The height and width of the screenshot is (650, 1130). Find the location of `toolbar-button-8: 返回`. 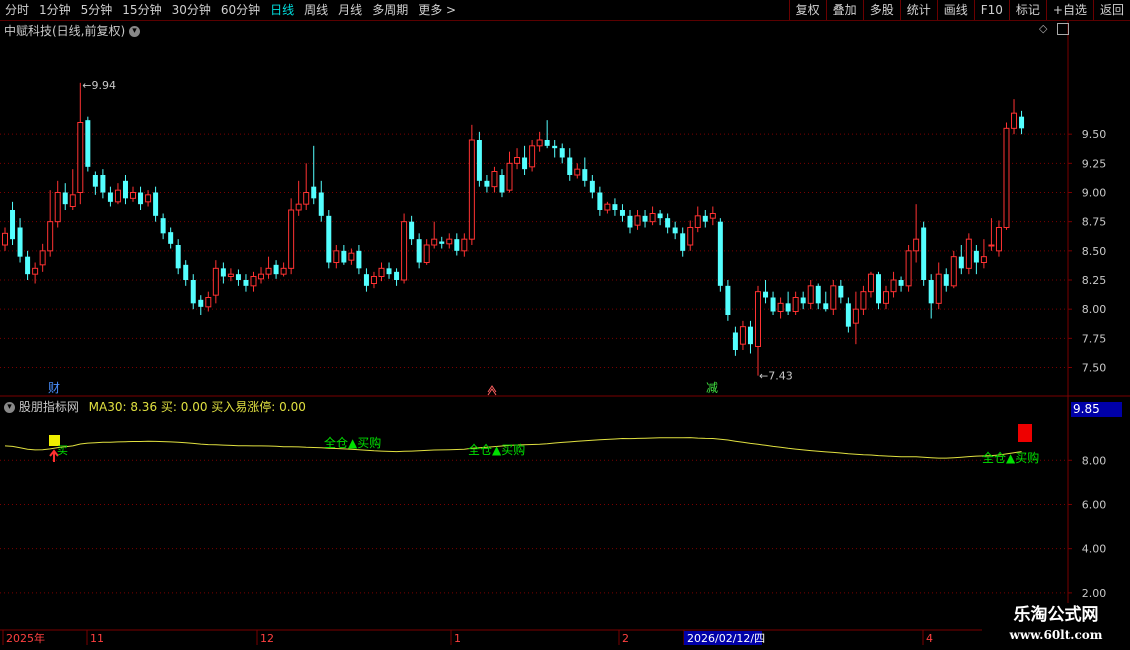

toolbar-button-8: 返回 is located at coordinates (1111, 10).